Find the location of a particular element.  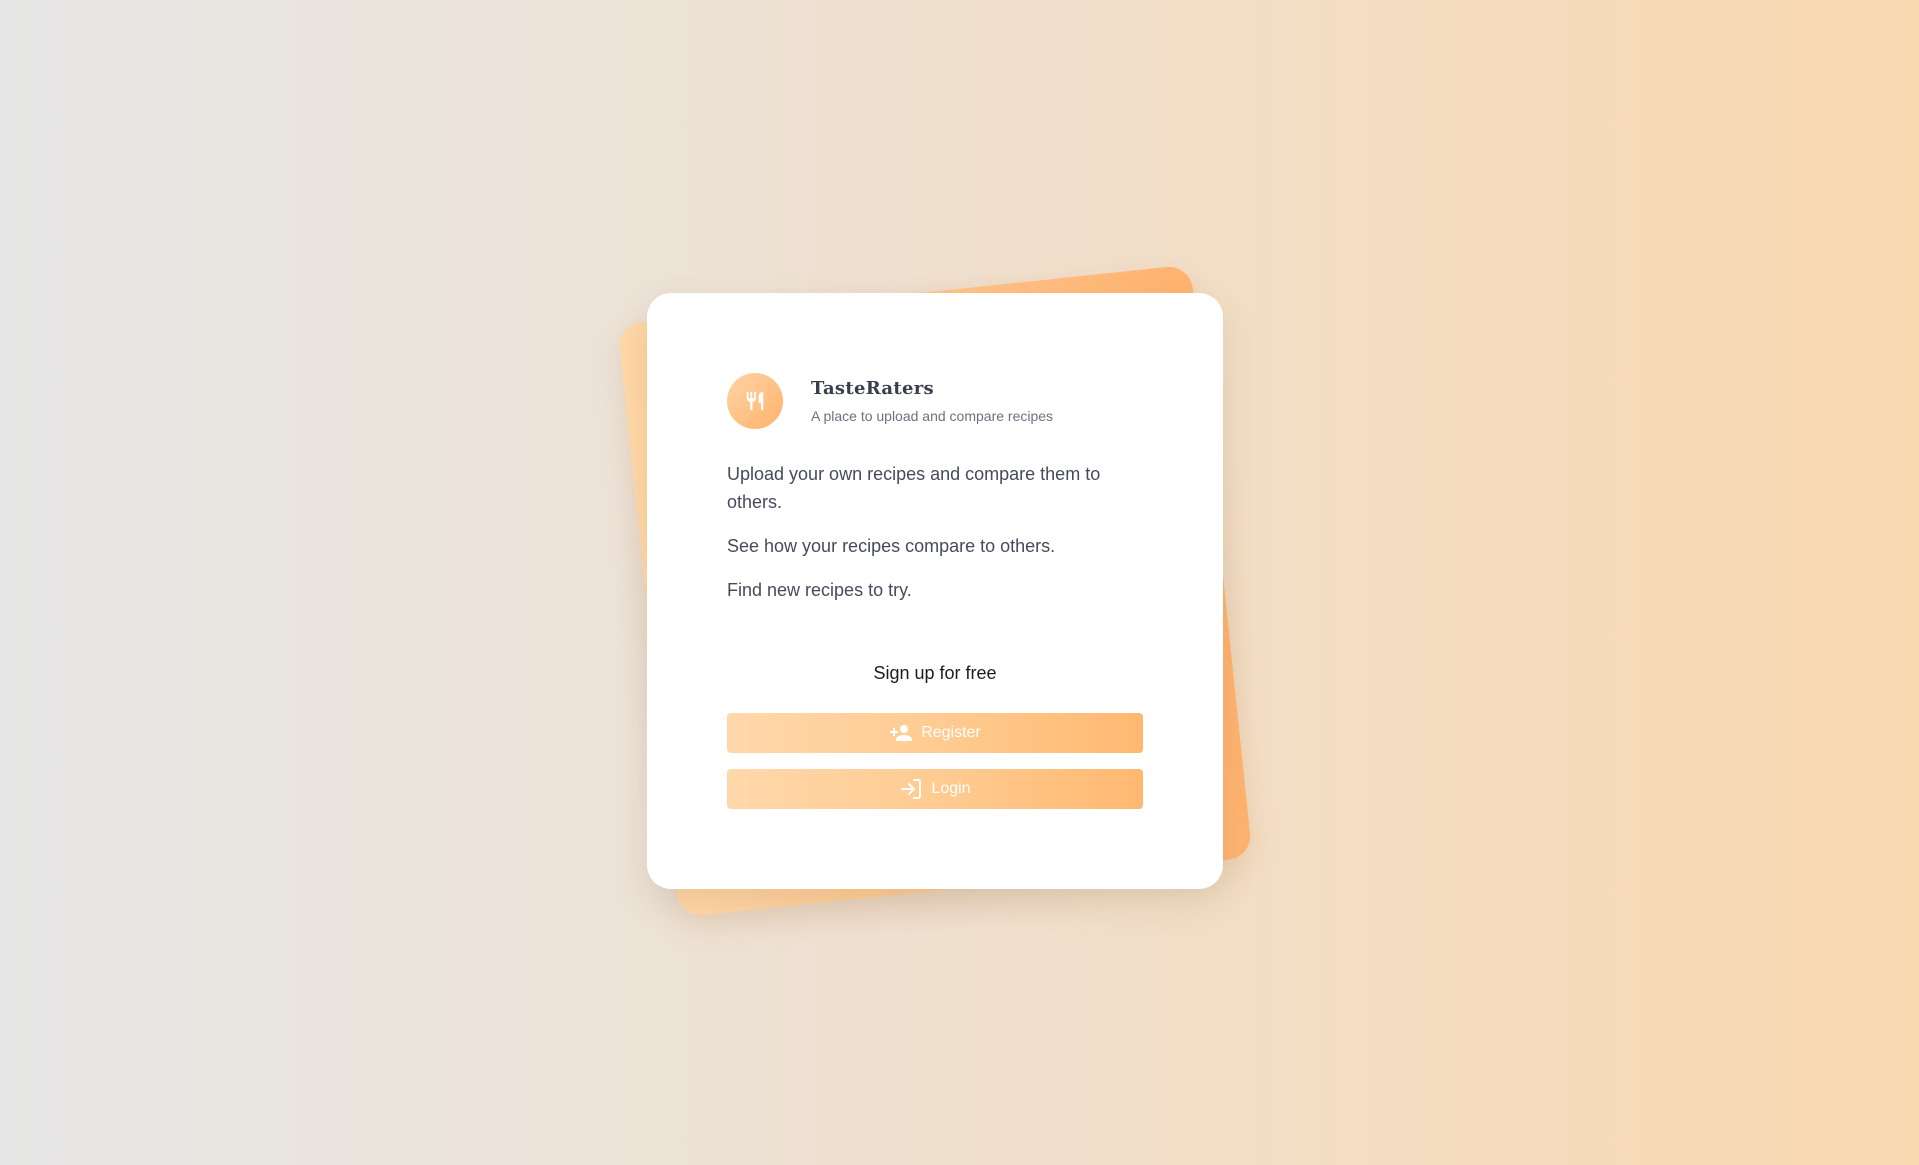

login-button: Login is located at coordinates (935, 789).